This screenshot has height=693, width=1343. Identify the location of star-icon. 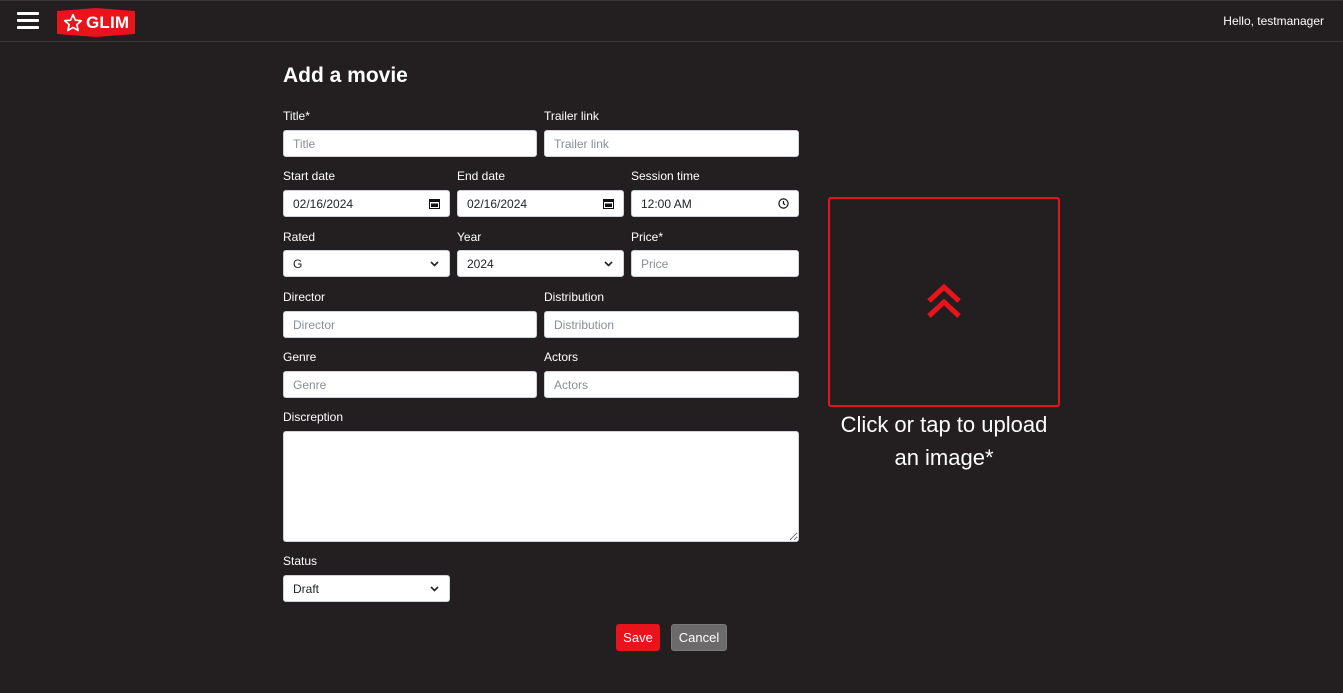
(73, 22).